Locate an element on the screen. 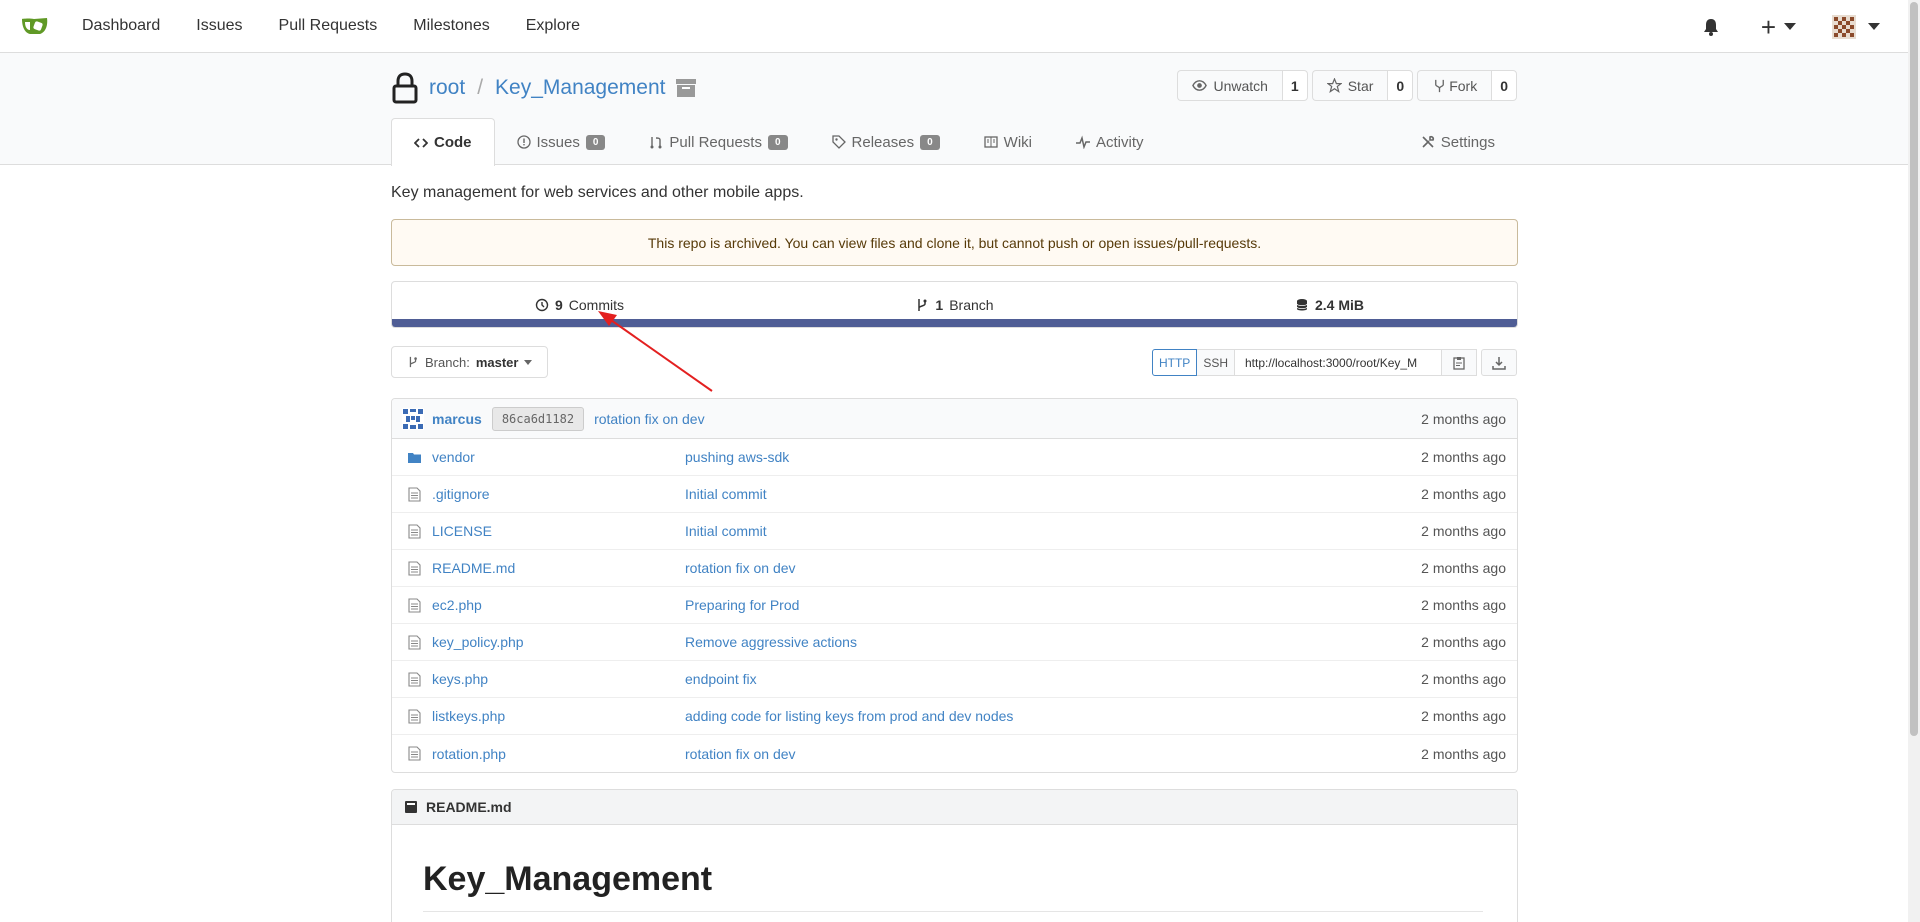 This screenshot has height=922, width=1920. lock-icon is located at coordinates (405, 88).